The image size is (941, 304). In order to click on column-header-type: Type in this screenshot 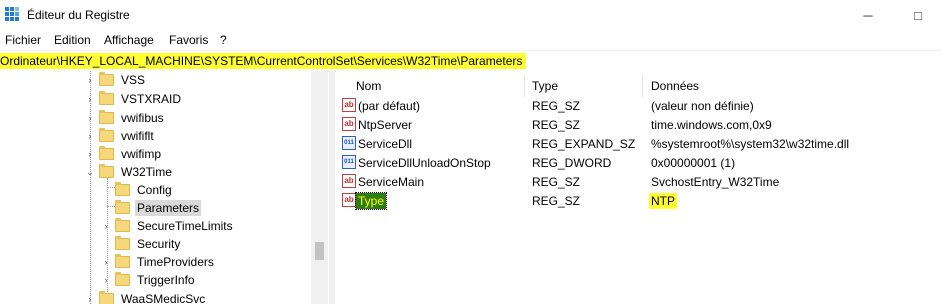, I will do `click(545, 86)`.